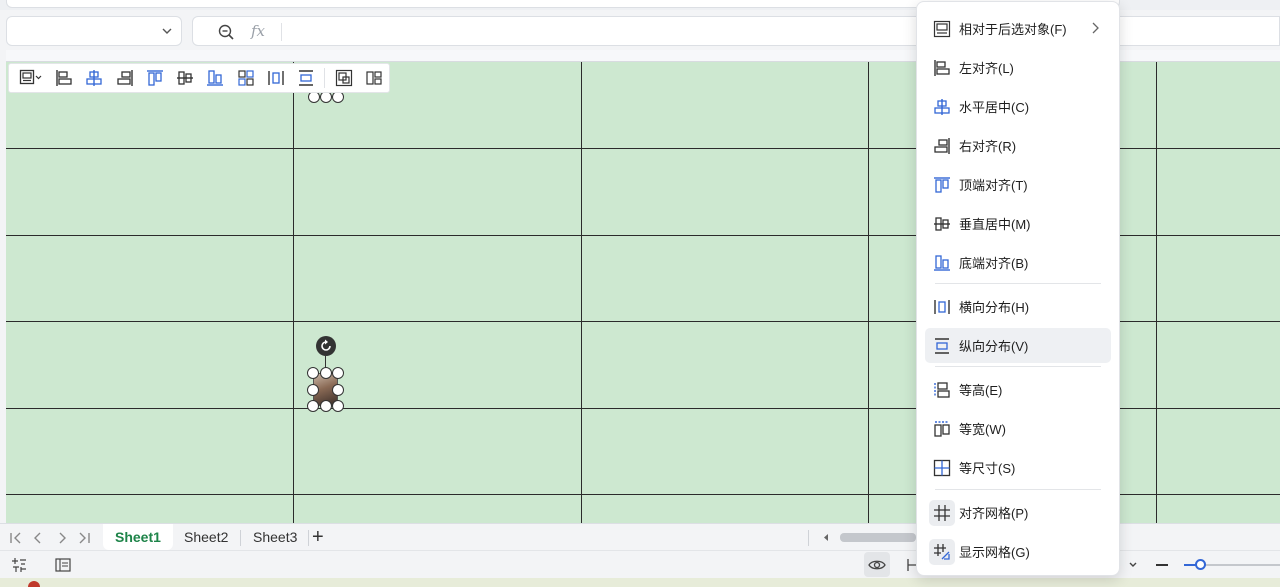 The width and height of the screenshot is (1280, 587). I want to click on menu-item-label: 等尺寸(S), so click(987, 468).